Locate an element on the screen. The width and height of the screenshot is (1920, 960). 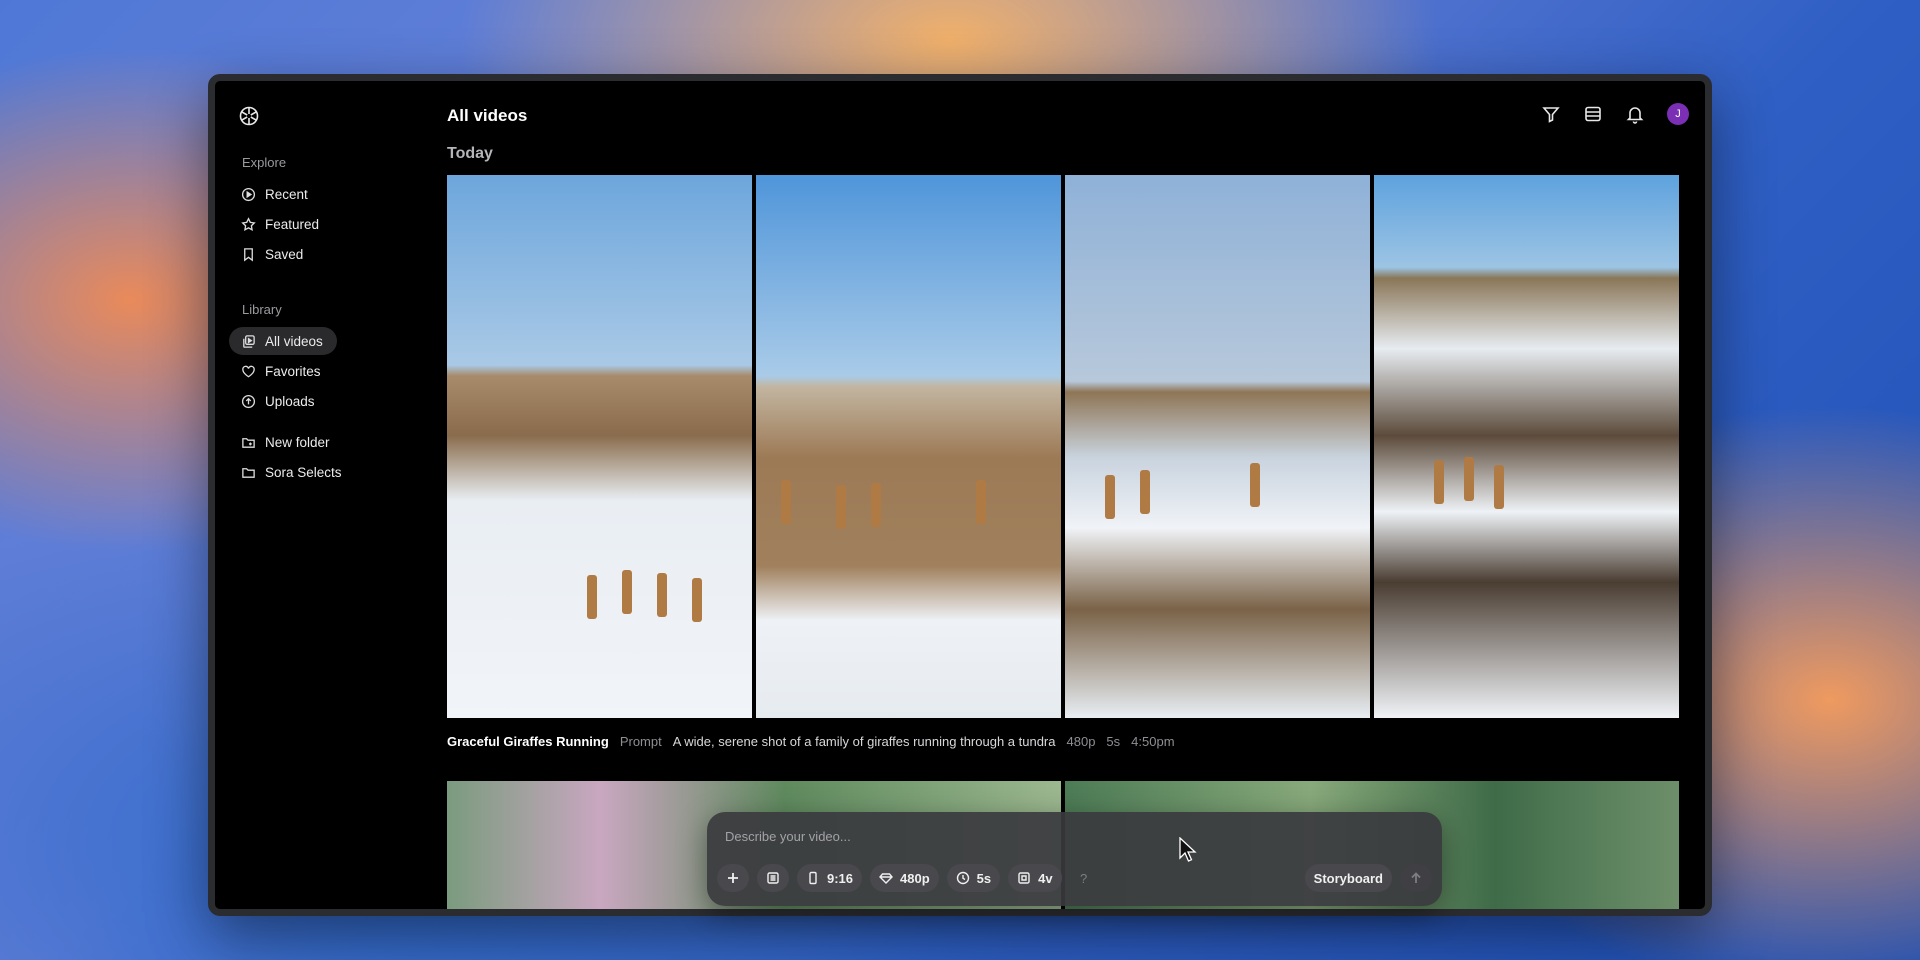
sidebar-item-label: Favorites is located at coordinates (293, 371).